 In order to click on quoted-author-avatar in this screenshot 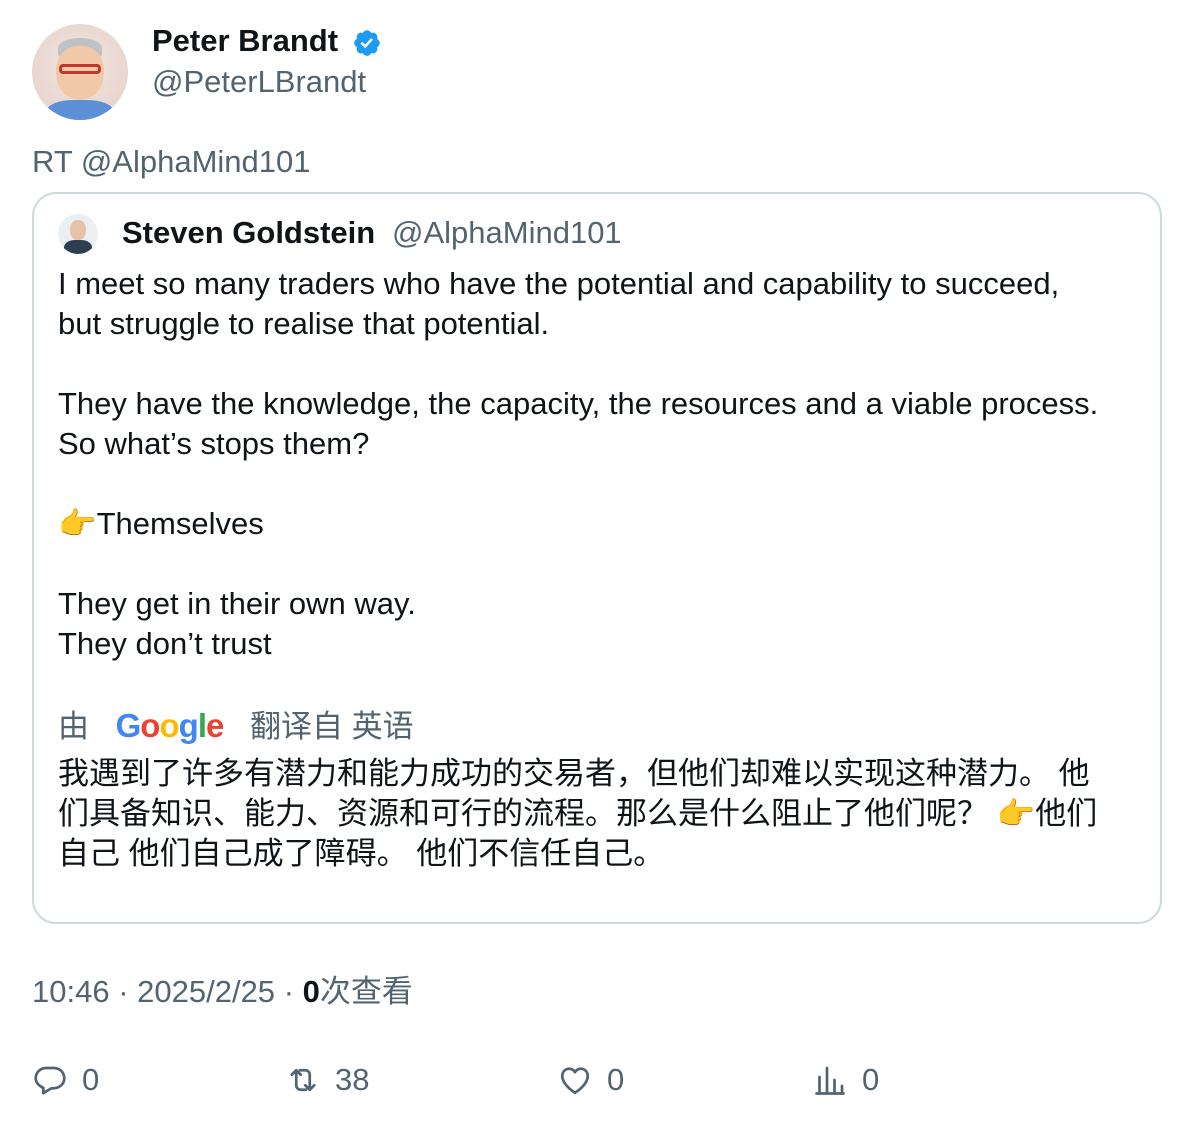, I will do `click(78, 234)`.